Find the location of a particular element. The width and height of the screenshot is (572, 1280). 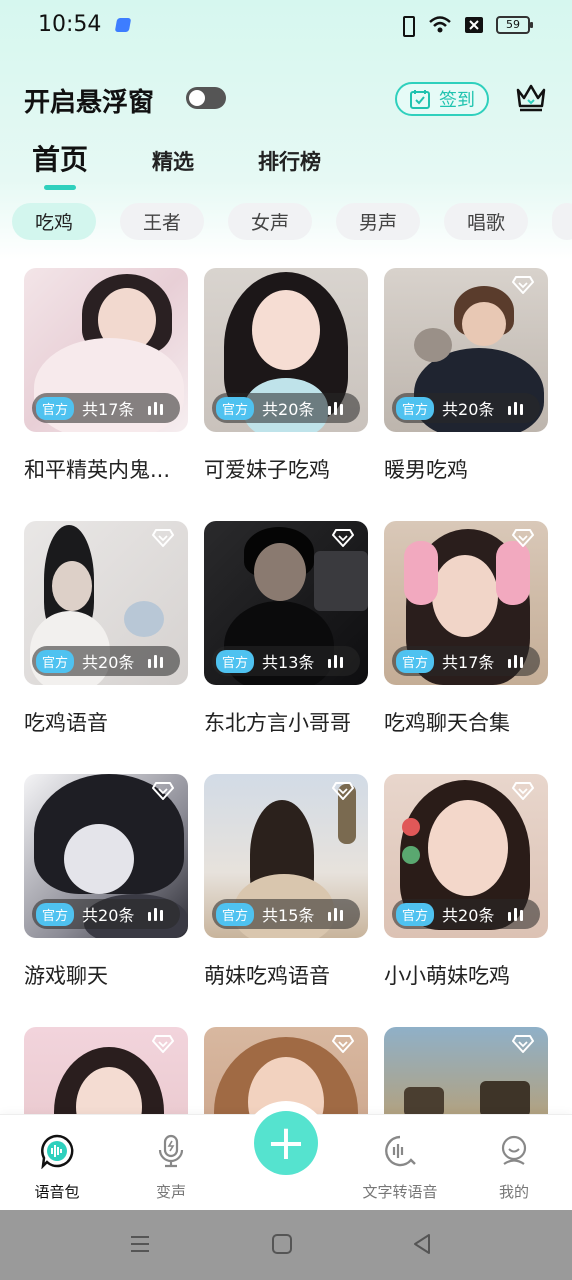

card-title: 吃鸡语音 is located at coordinates (66, 723).